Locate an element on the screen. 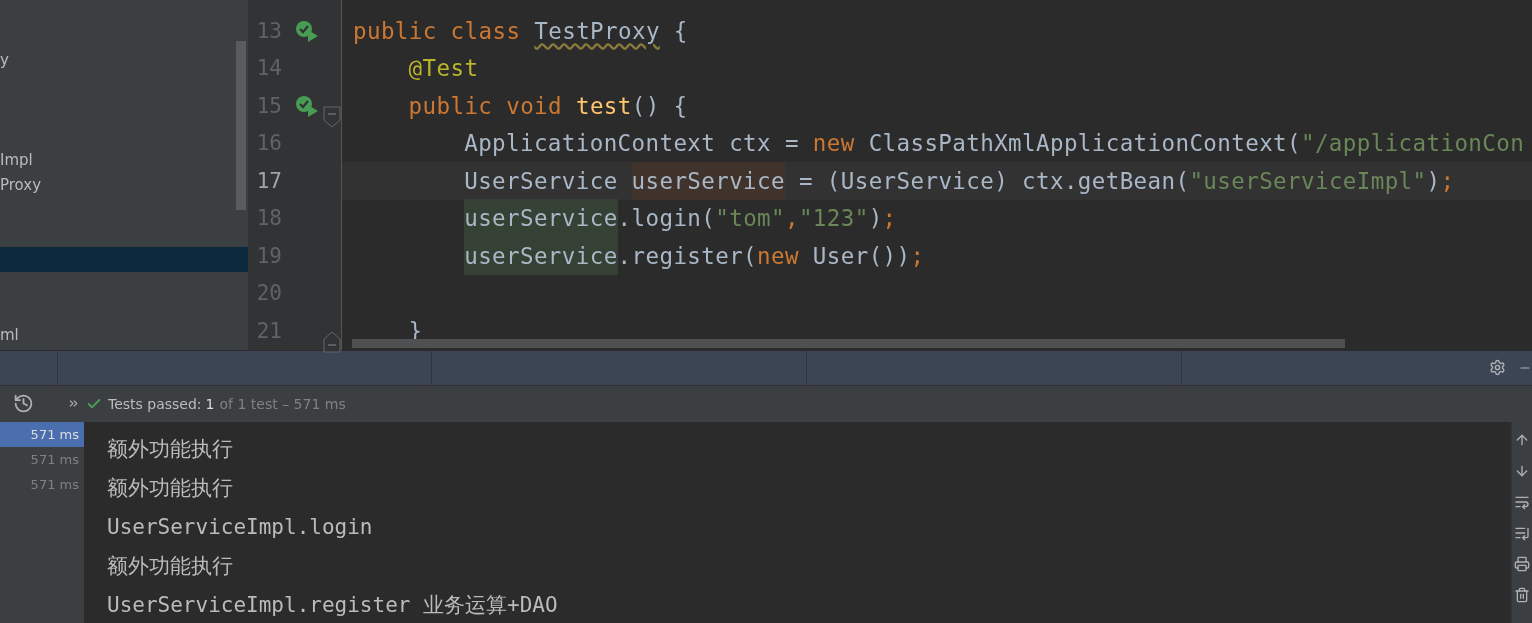 The height and width of the screenshot is (623, 1532). code-token: public class is located at coordinates (437, 30).